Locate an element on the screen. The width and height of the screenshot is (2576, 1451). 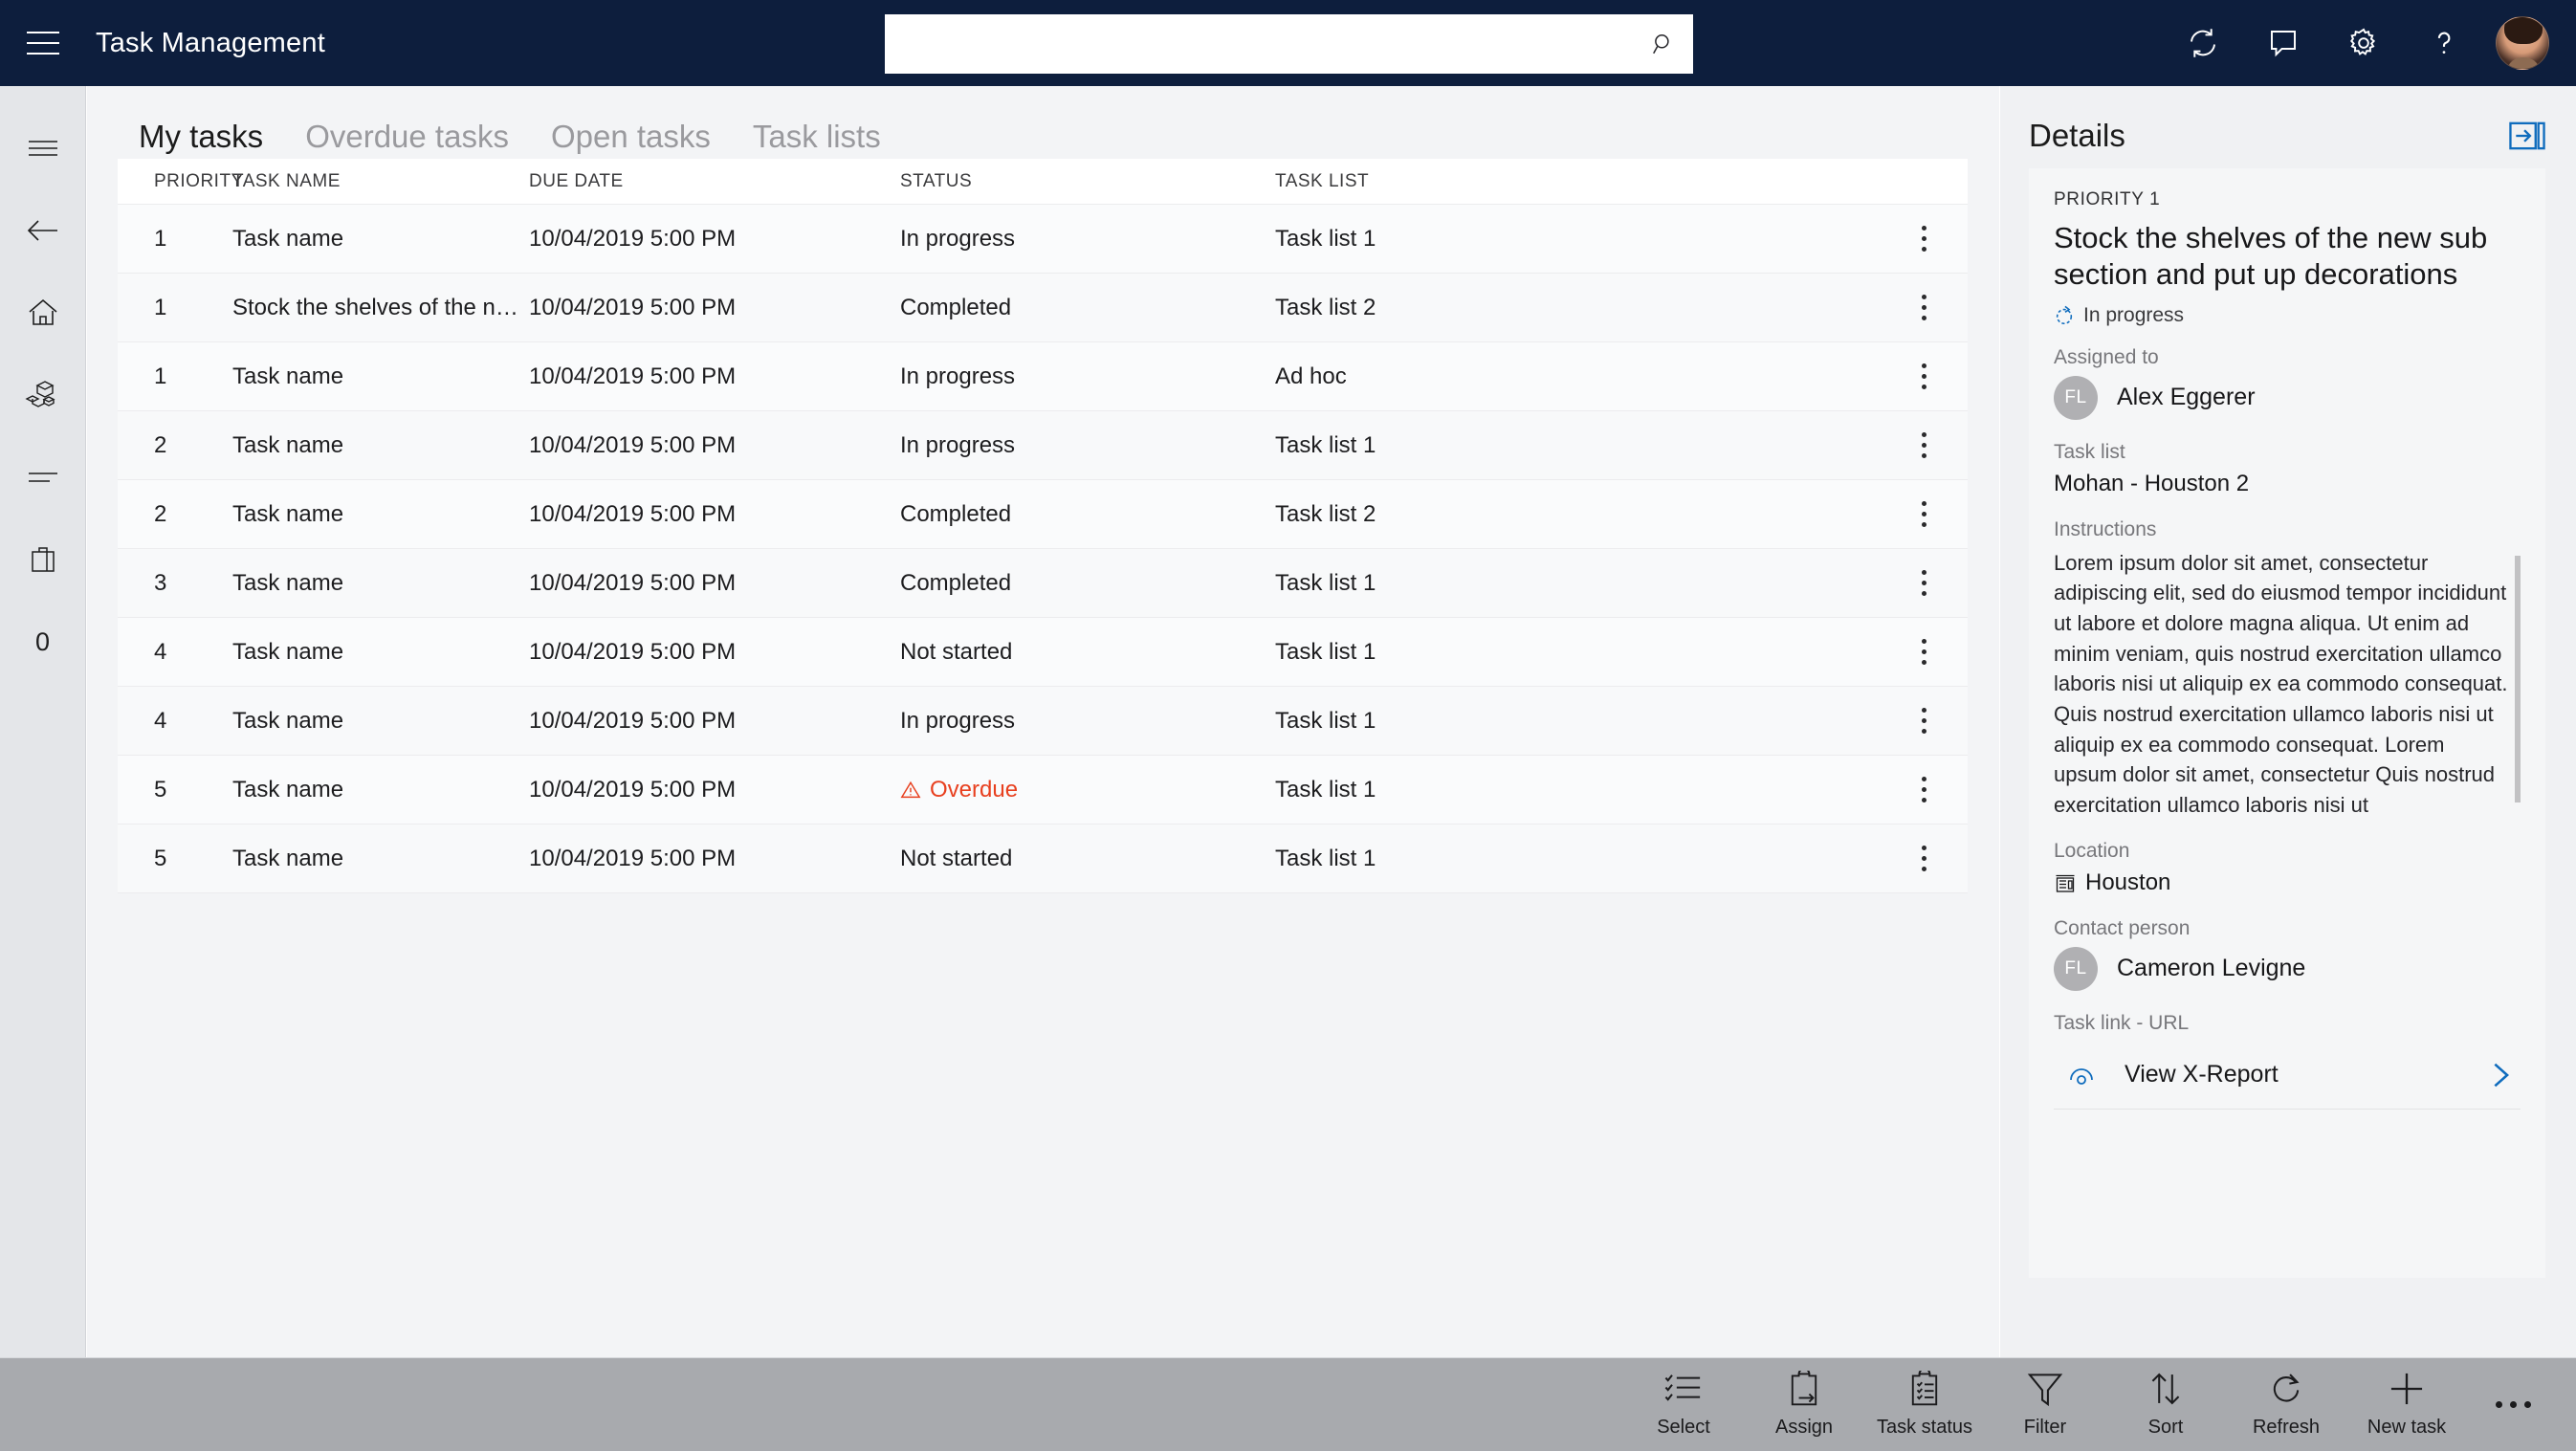
tab-task-lists: Task lists is located at coordinates (817, 139).